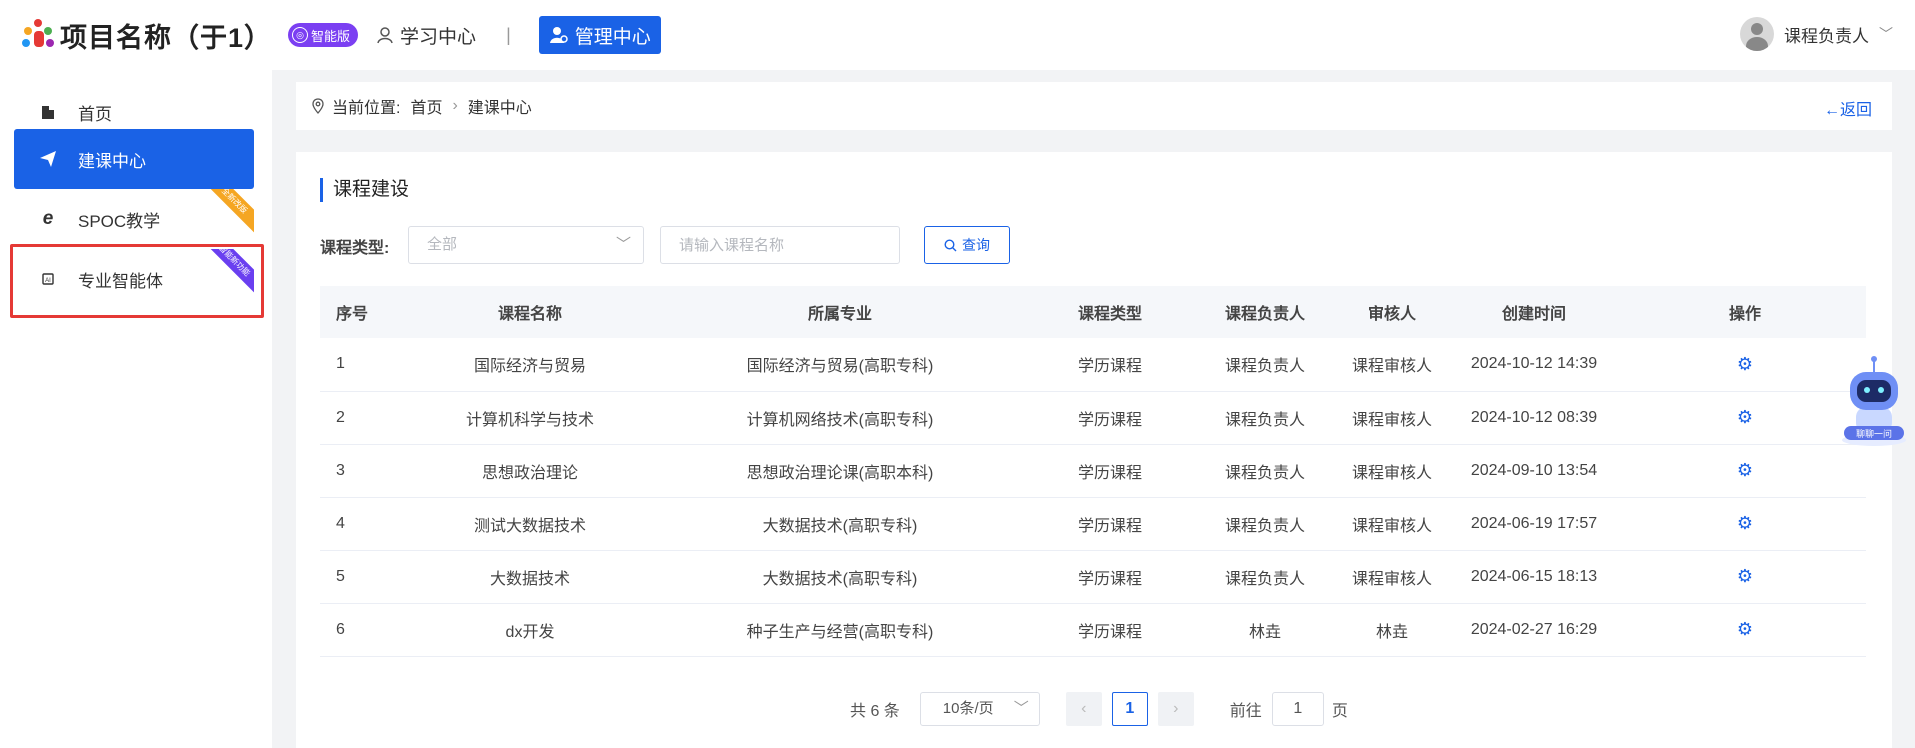  I want to click on sidebar: 首页 建课中心 e SPOC教学 全新改版 AI 专业智能体 智能新功能, so click(136, 409).